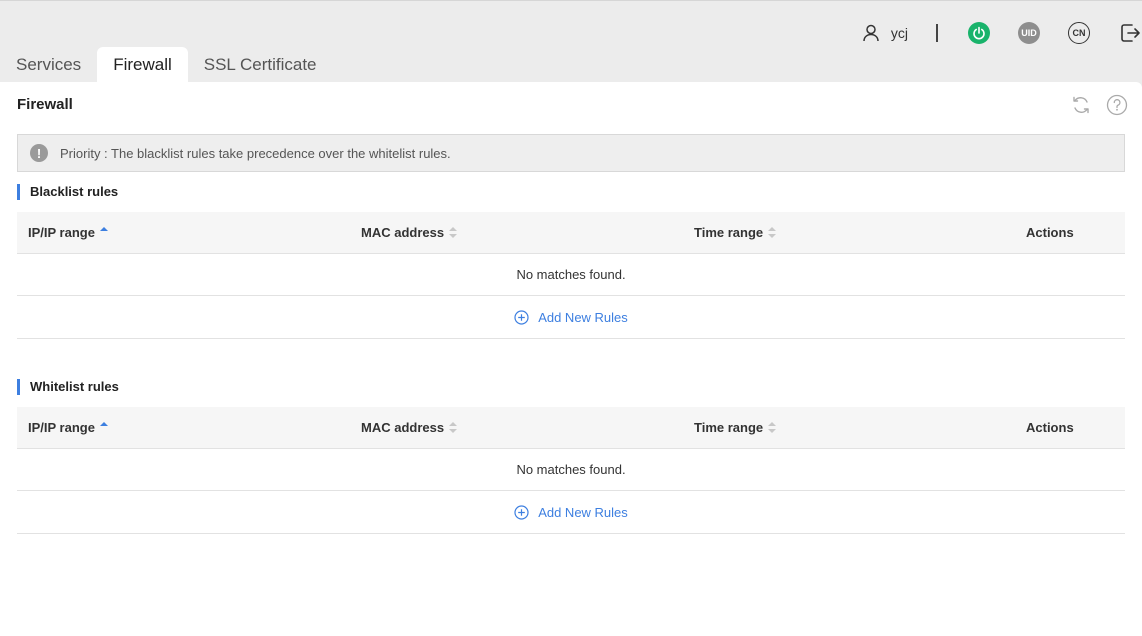 This screenshot has height=636, width=1142. I want to click on whitelist-title: Whitelist rules, so click(68, 387).